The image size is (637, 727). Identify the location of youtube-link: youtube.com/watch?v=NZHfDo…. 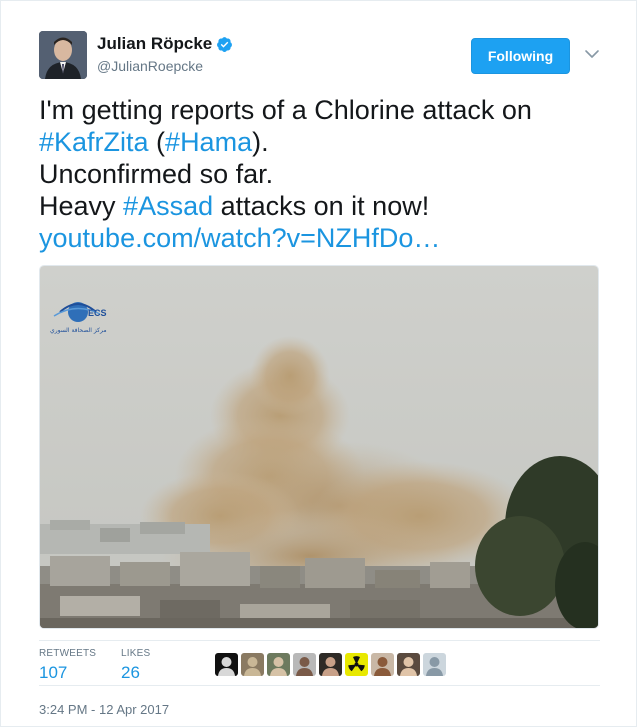
(239, 238).